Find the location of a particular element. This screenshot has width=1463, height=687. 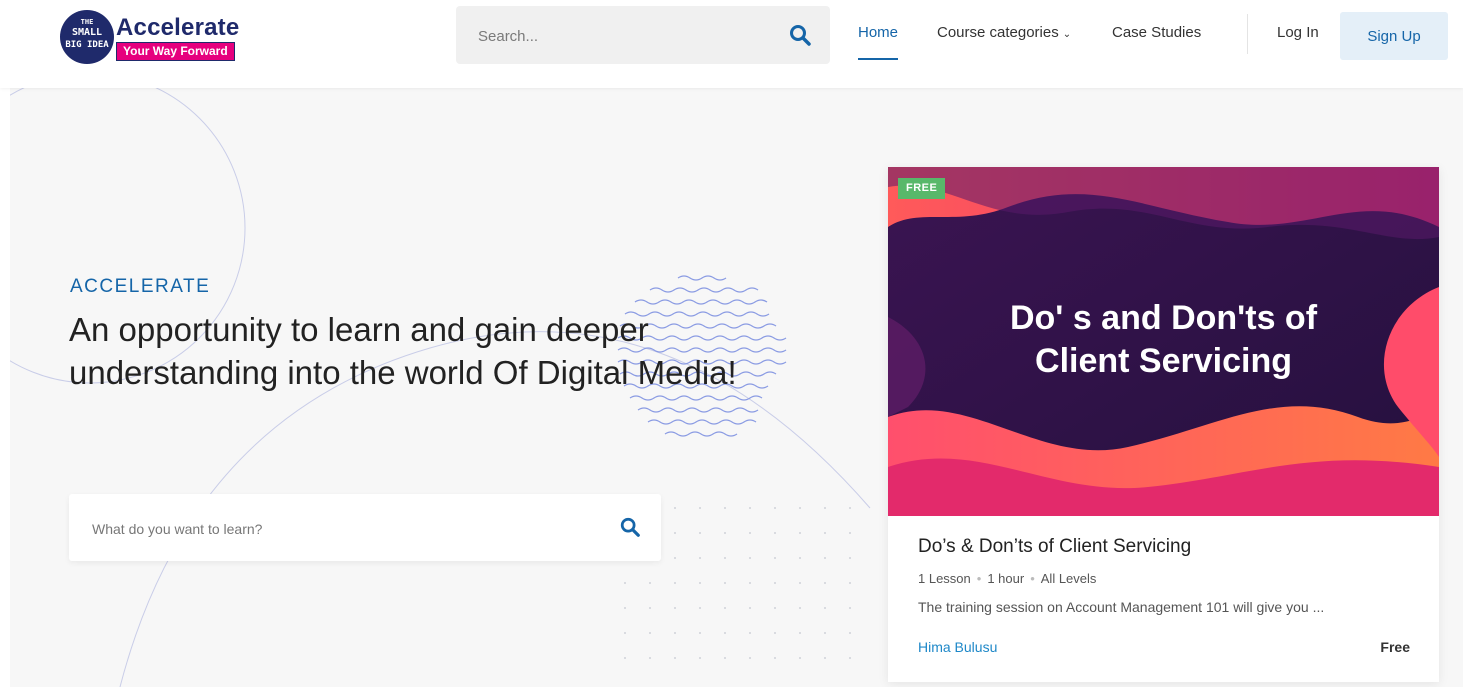

course-title: Do’s & Don’ts of Client Servicing is located at coordinates (1054, 547).